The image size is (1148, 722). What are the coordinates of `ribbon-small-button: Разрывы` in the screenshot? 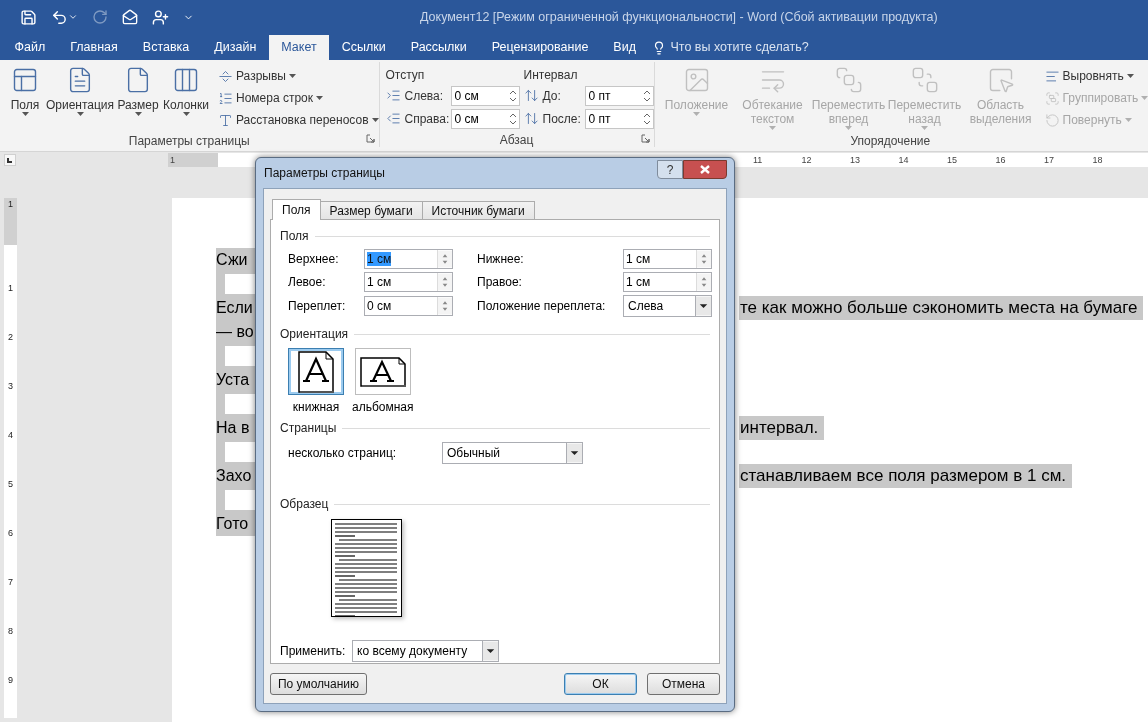 It's located at (298, 76).